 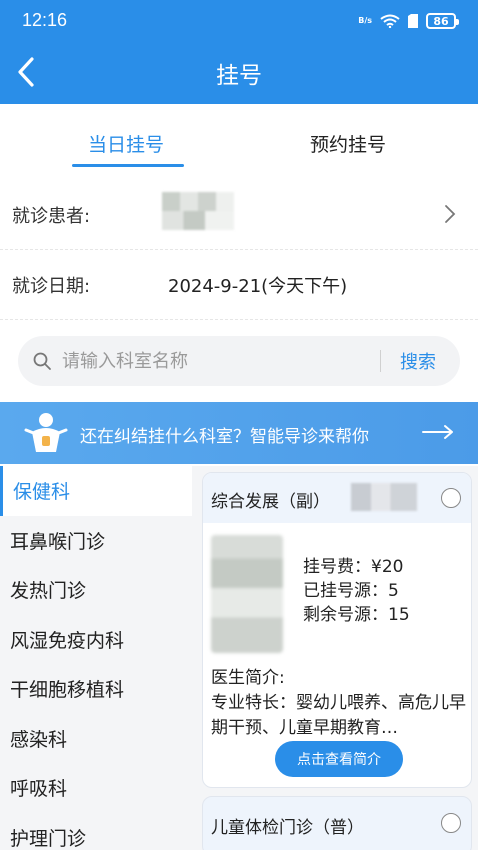 I want to click on page-title: 挂号, so click(x=239, y=76).